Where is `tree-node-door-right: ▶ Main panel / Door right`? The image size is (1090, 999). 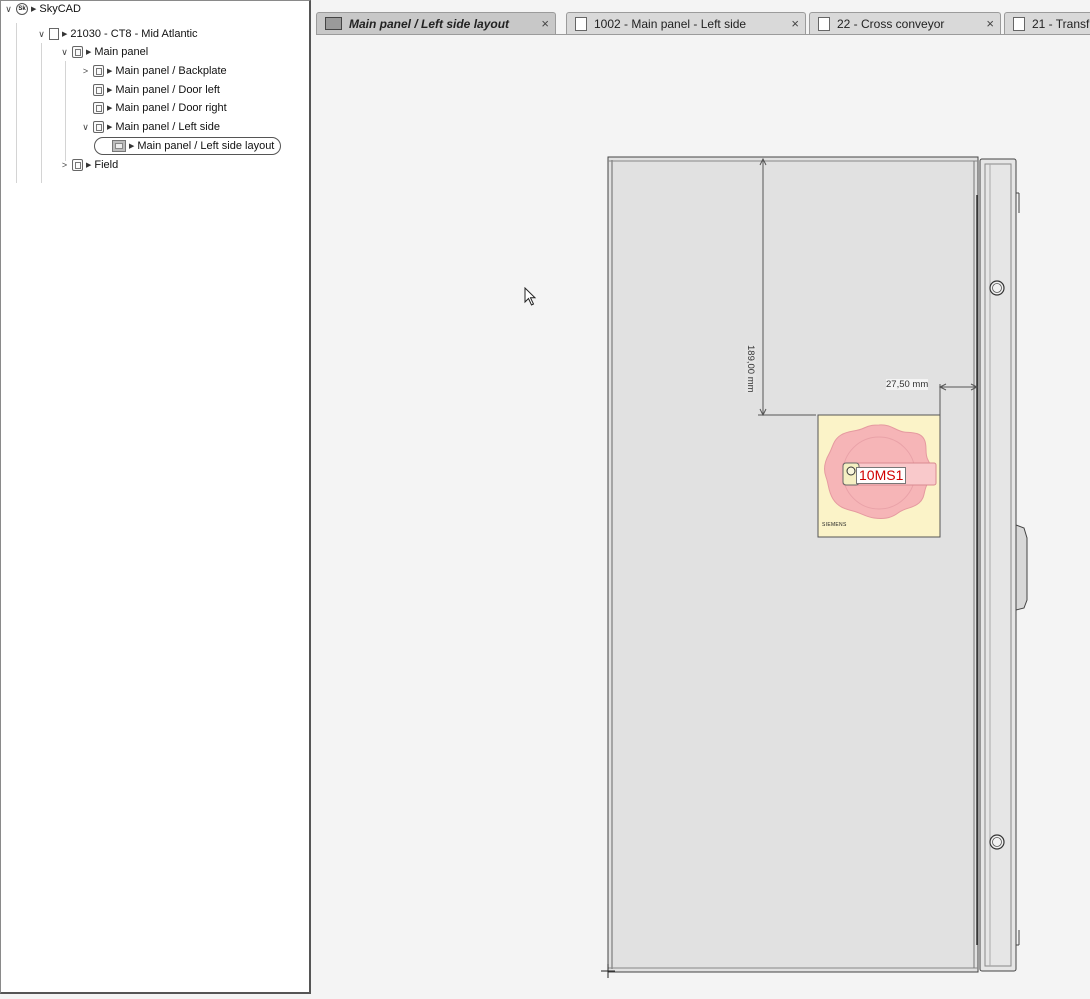
tree-node-door-right: ▶ Main panel / Door right is located at coordinates (153, 108).